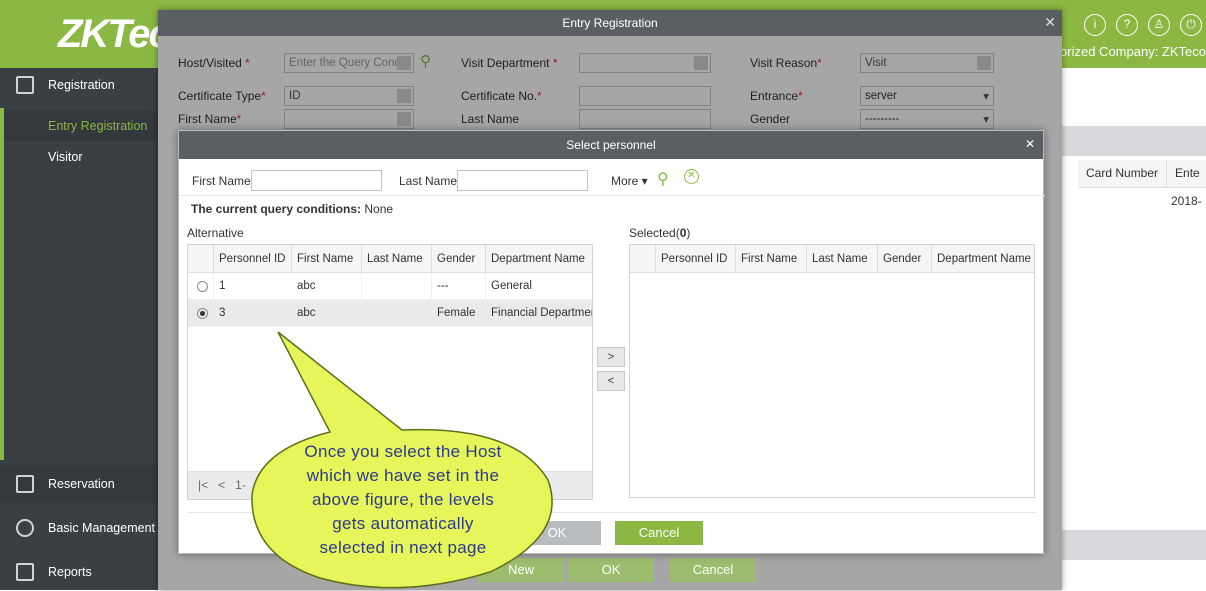  What do you see at coordinates (292, 209) in the screenshot?
I see `query-conditions: The current query conditions: None` at bounding box center [292, 209].